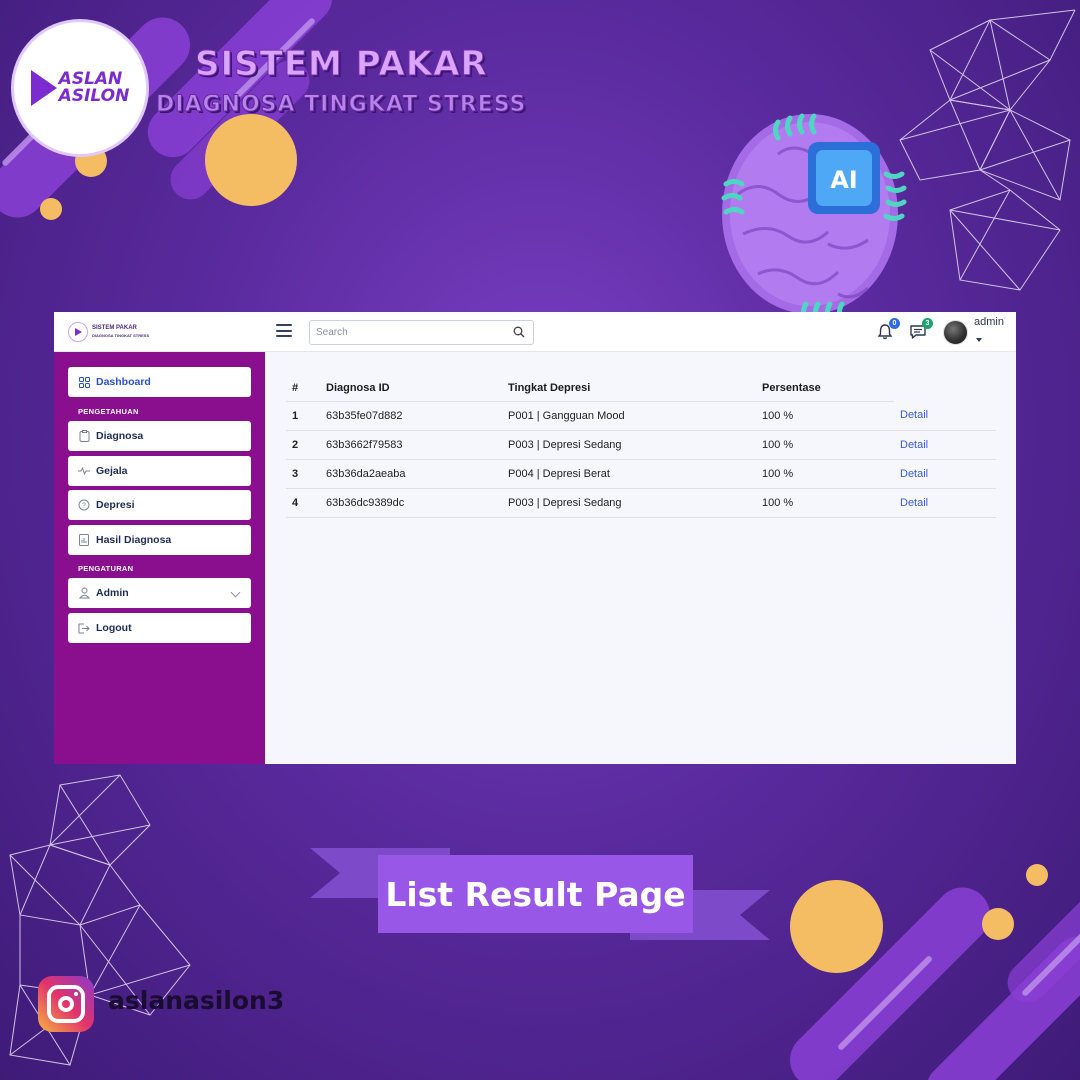 The image size is (1080, 1080). I want to click on row-number: 1, so click(303, 416).